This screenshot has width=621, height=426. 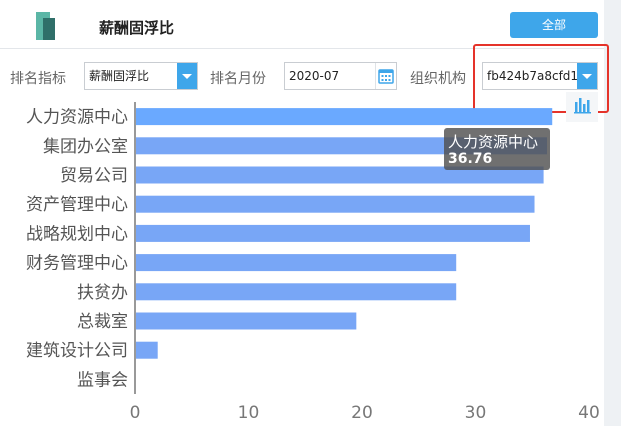 What do you see at coordinates (102, 293) in the screenshot?
I see `y-tick-label: 扶贫办` at bounding box center [102, 293].